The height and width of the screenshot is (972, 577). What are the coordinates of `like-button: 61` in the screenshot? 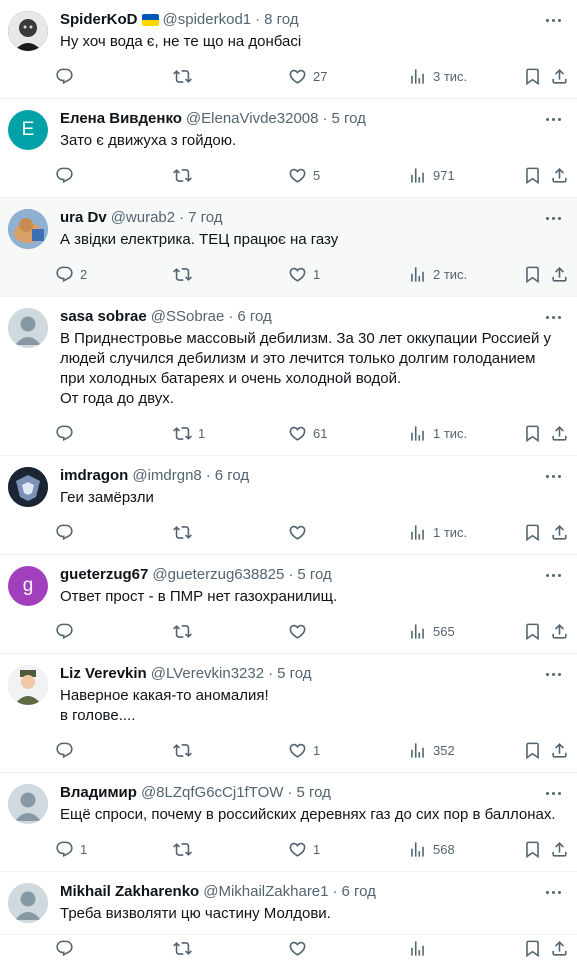 It's located at (307, 433).